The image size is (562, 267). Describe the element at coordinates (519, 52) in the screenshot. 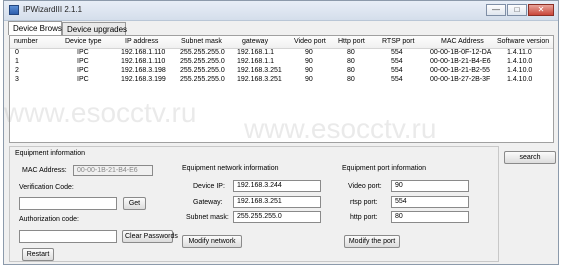

I see `cell-software-version: 1.4.11.0` at that location.